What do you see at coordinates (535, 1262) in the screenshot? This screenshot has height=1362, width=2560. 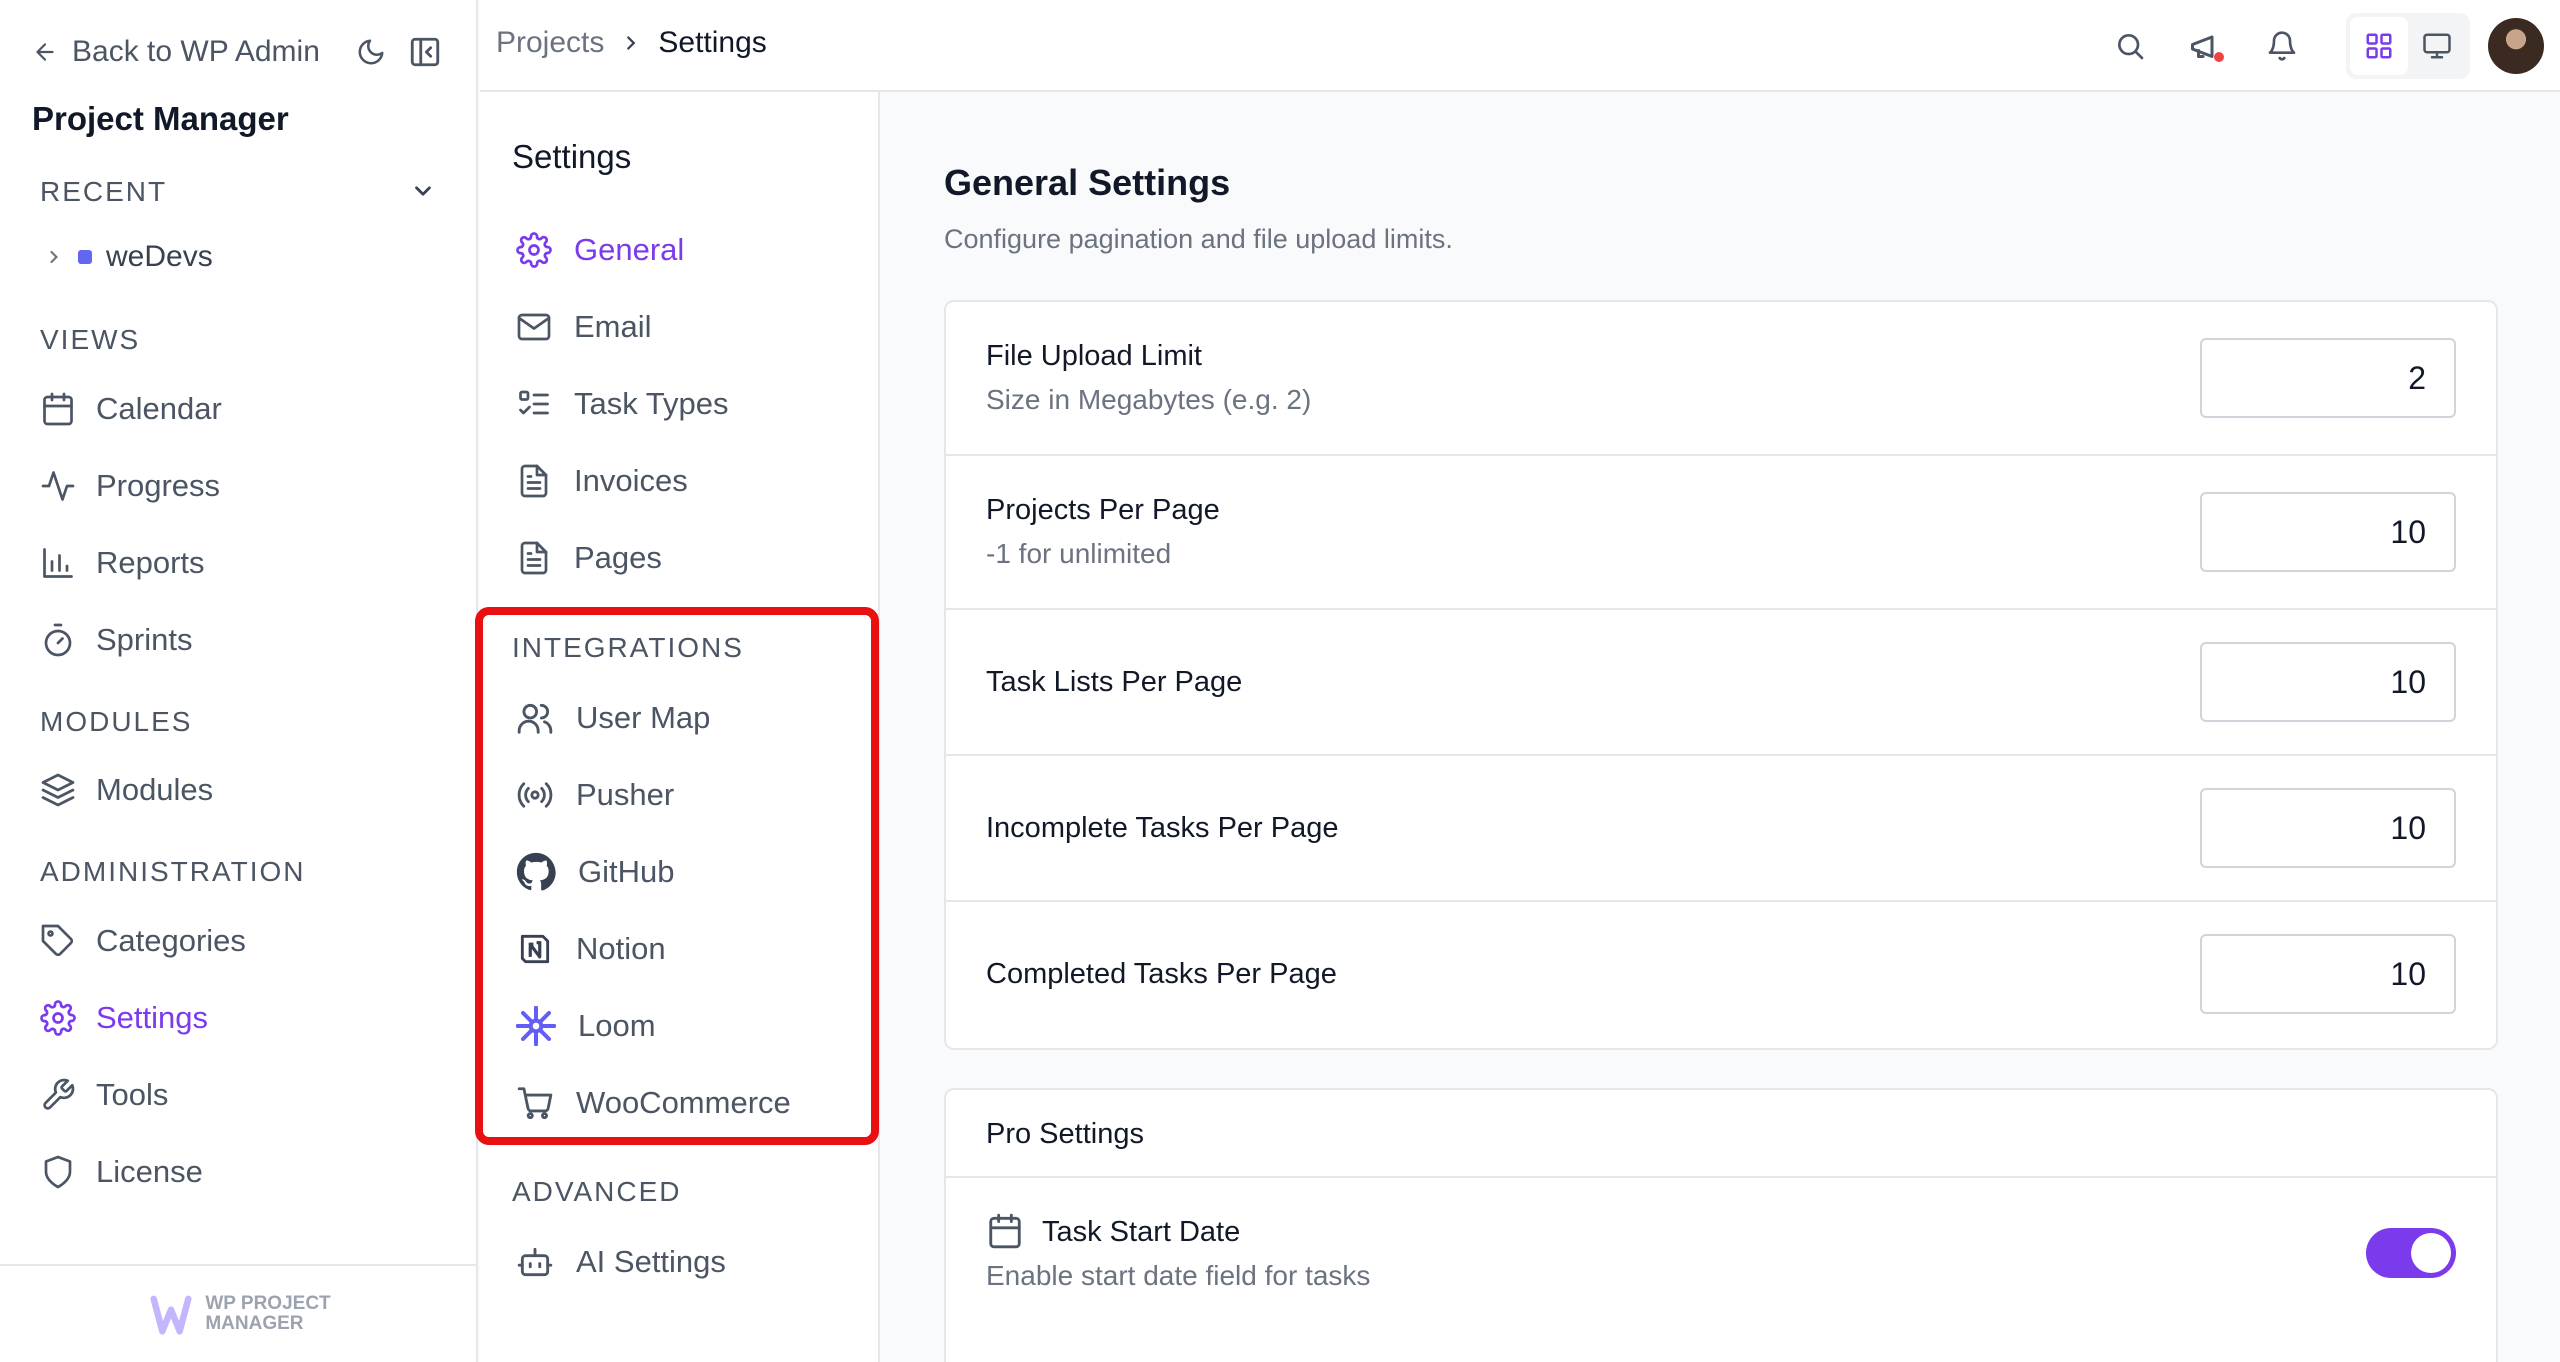 I see `bot-icon` at bounding box center [535, 1262].